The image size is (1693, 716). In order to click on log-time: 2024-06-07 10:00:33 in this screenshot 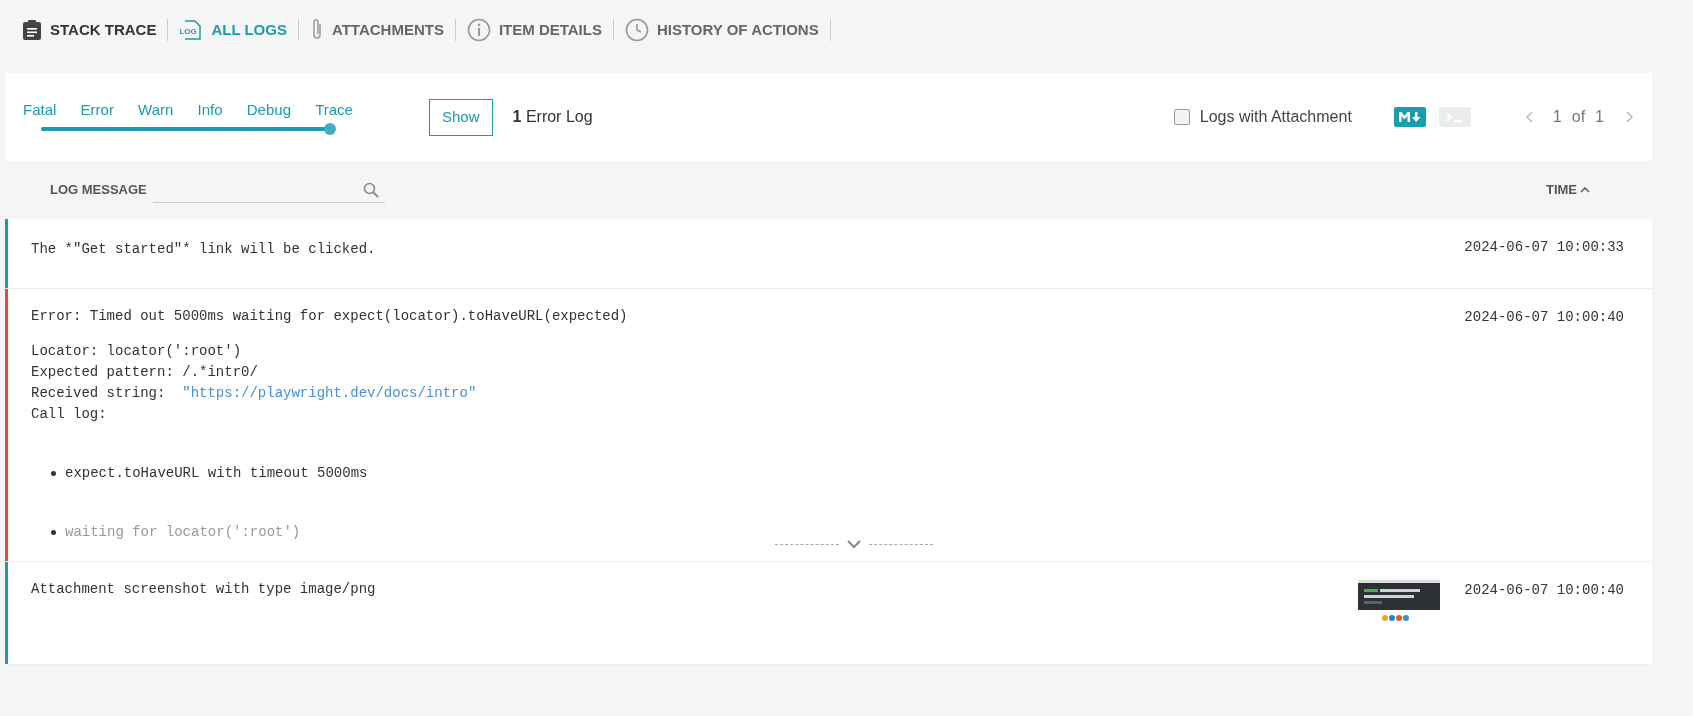, I will do `click(1544, 247)`.